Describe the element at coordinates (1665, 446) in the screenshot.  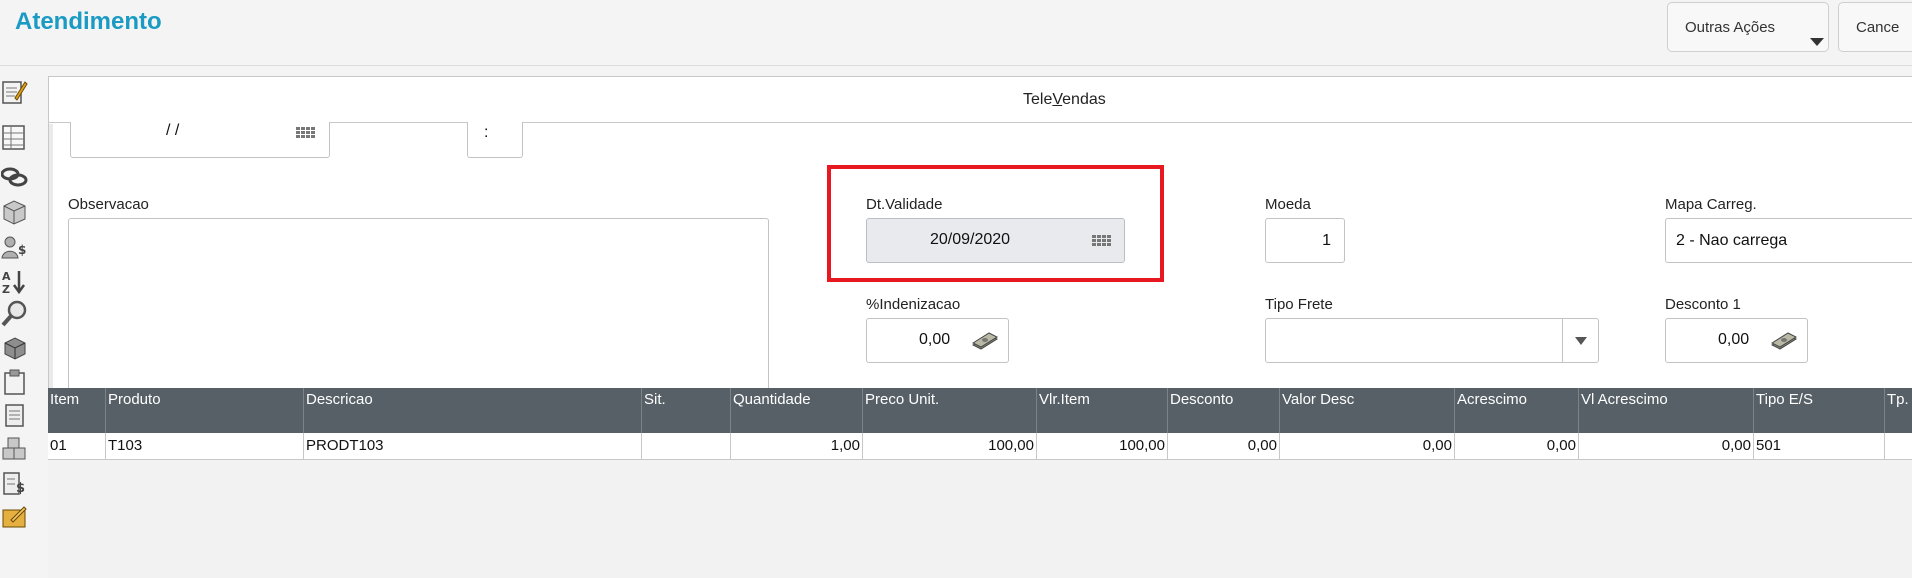
I see `grid-cell-vl-acrescimo: 0,00` at that location.